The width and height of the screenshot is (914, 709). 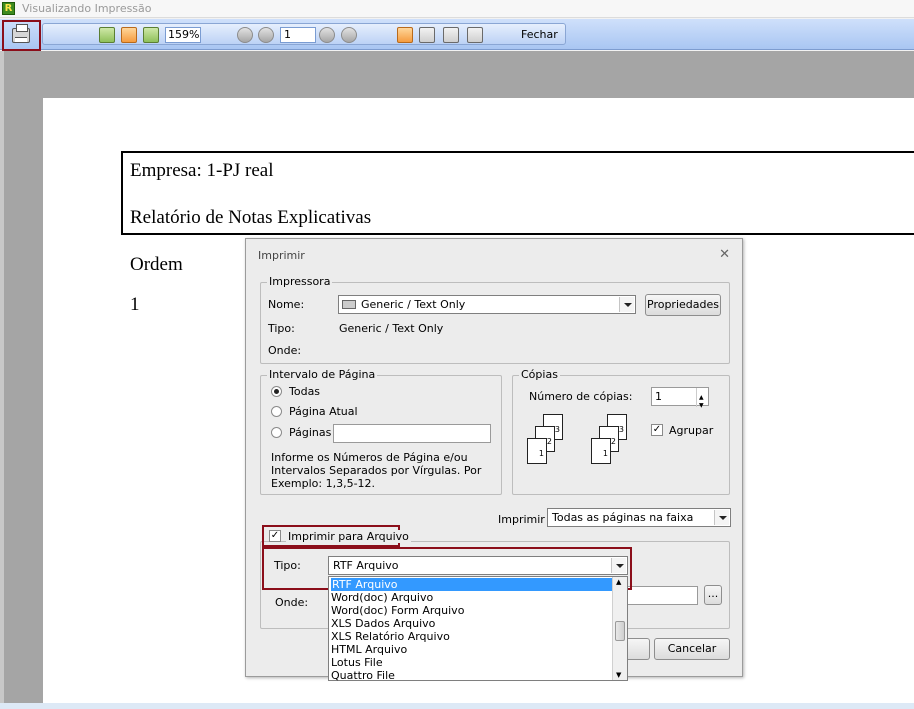 What do you see at coordinates (692, 649) in the screenshot?
I see `cancel-button: Cancelar` at bounding box center [692, 649].